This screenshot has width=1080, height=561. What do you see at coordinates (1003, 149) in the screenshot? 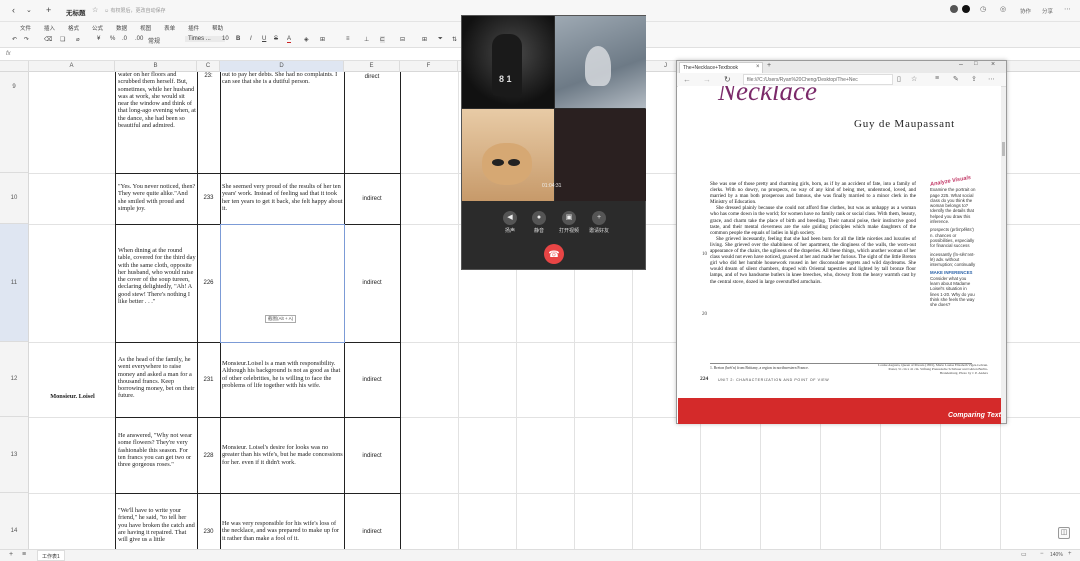
I see `scrollbar-thumb` at bounding box center [1003, 149].